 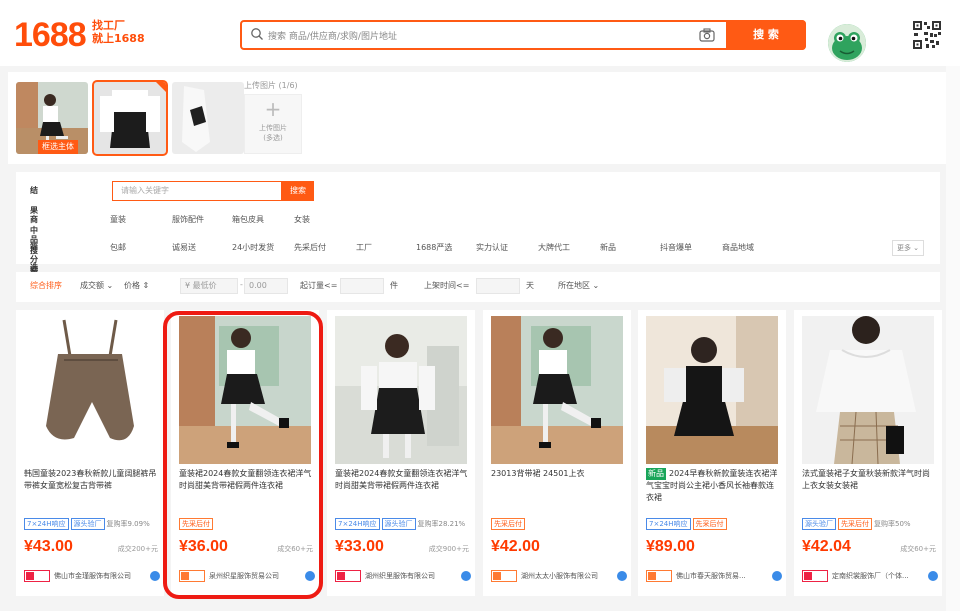 What do you see at coordinates (567, 576) in the screenshot?
I see `shop-name: 湖州太太小服饰有限公司` at bounding box center [567, 576].